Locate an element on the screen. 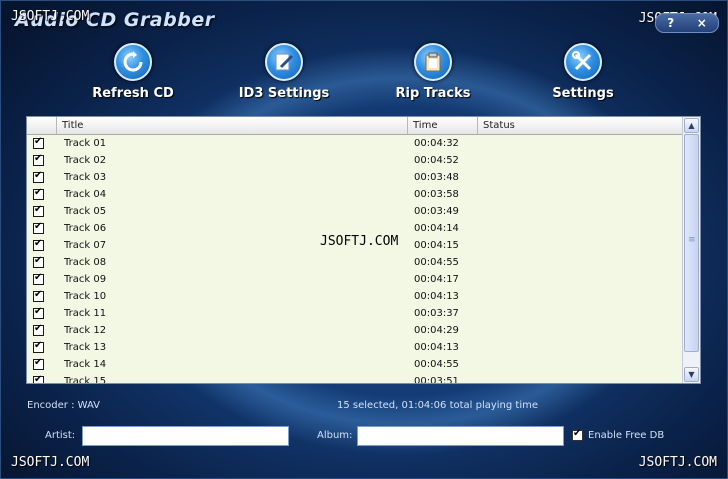 The image size is (728, 479). table-row: Track 08 00:04:55 is located at coordinates (355, 262).